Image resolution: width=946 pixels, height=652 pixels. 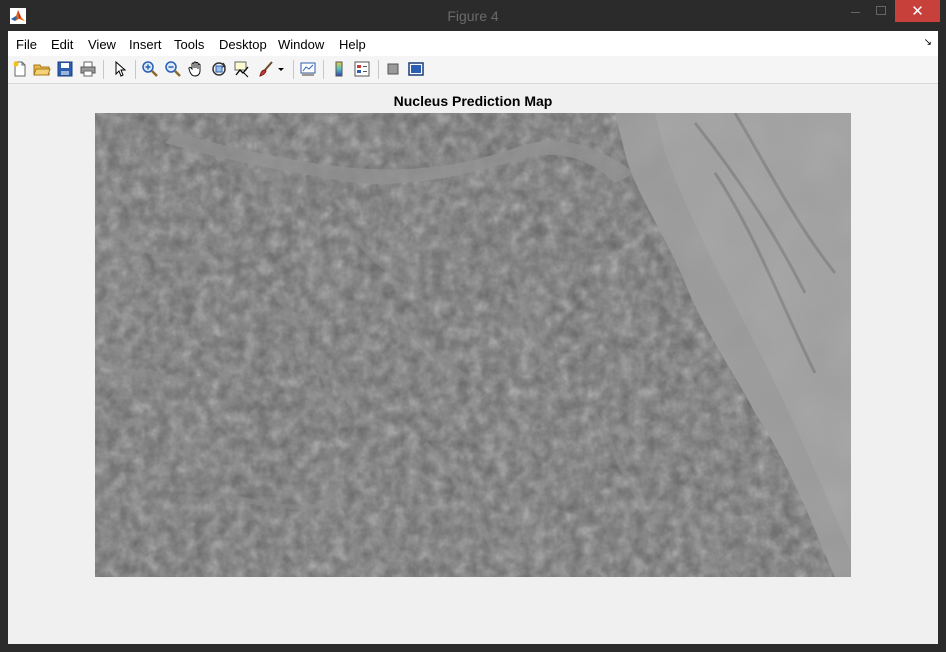 What do you see at coordinates (88, 69) in the screenshot?
I see `printer-icon` at bounding box center [88, 69].